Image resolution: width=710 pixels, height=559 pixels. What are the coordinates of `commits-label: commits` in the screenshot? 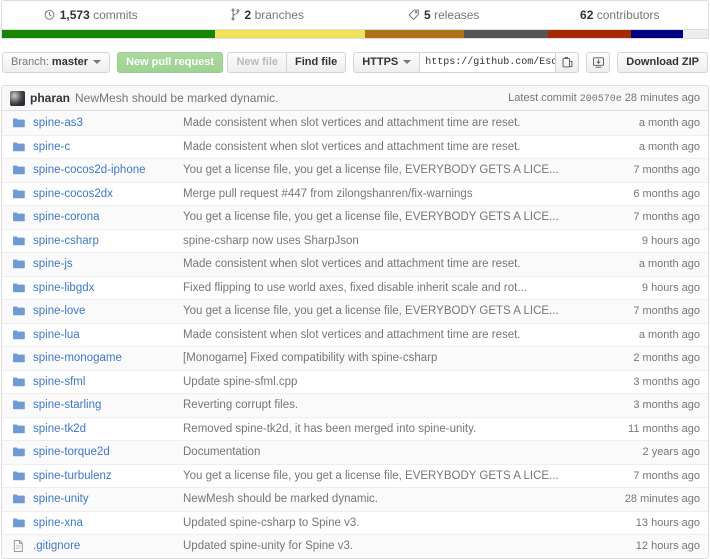 It's located at (115, 15).